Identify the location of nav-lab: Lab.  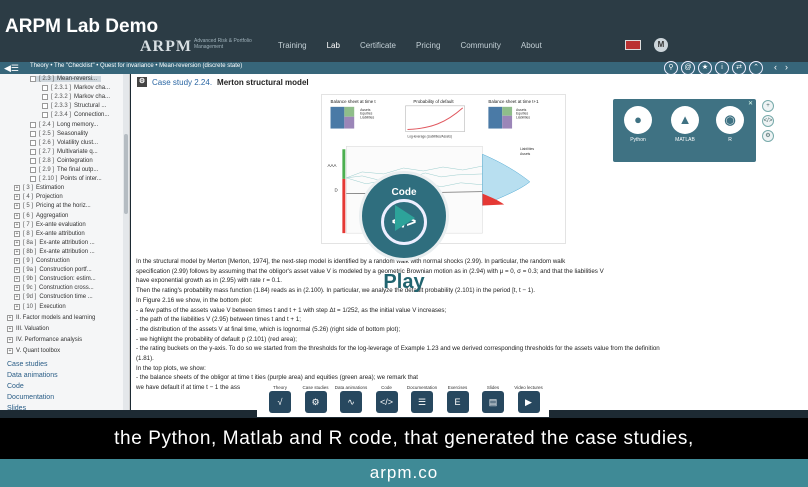
(333, 45).